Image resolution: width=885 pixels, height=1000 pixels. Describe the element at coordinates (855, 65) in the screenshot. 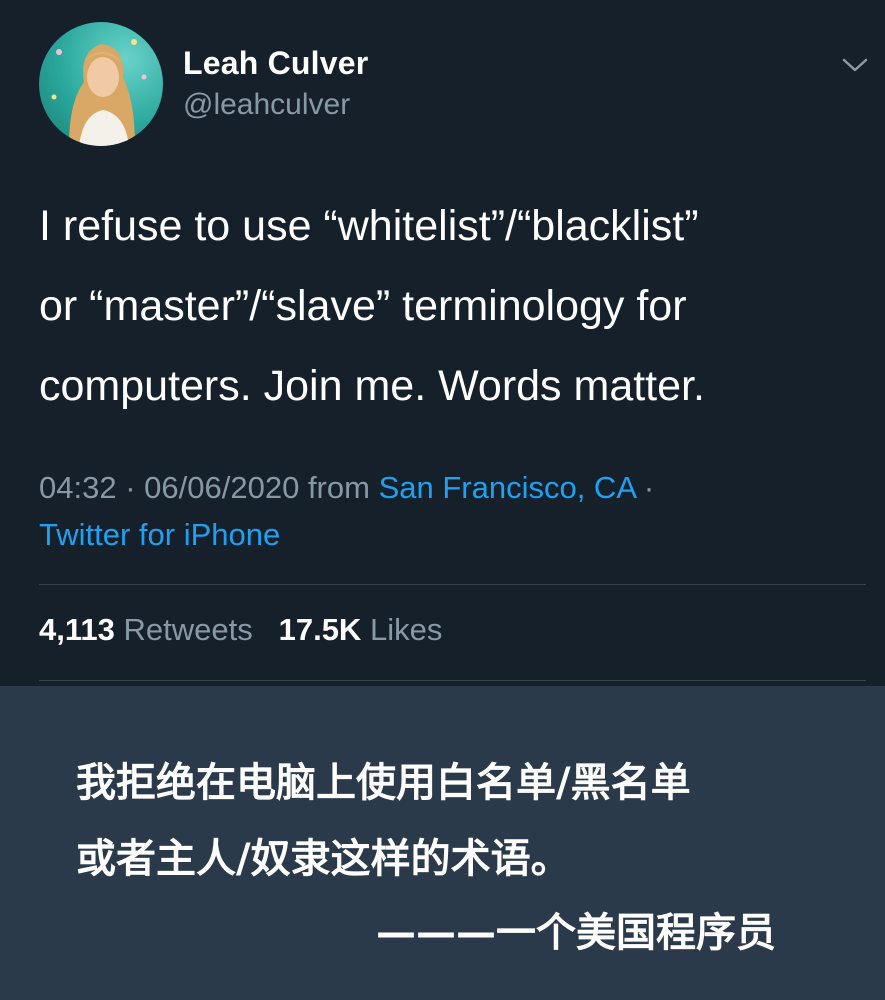

I see `chevron-down-icon` at that location.